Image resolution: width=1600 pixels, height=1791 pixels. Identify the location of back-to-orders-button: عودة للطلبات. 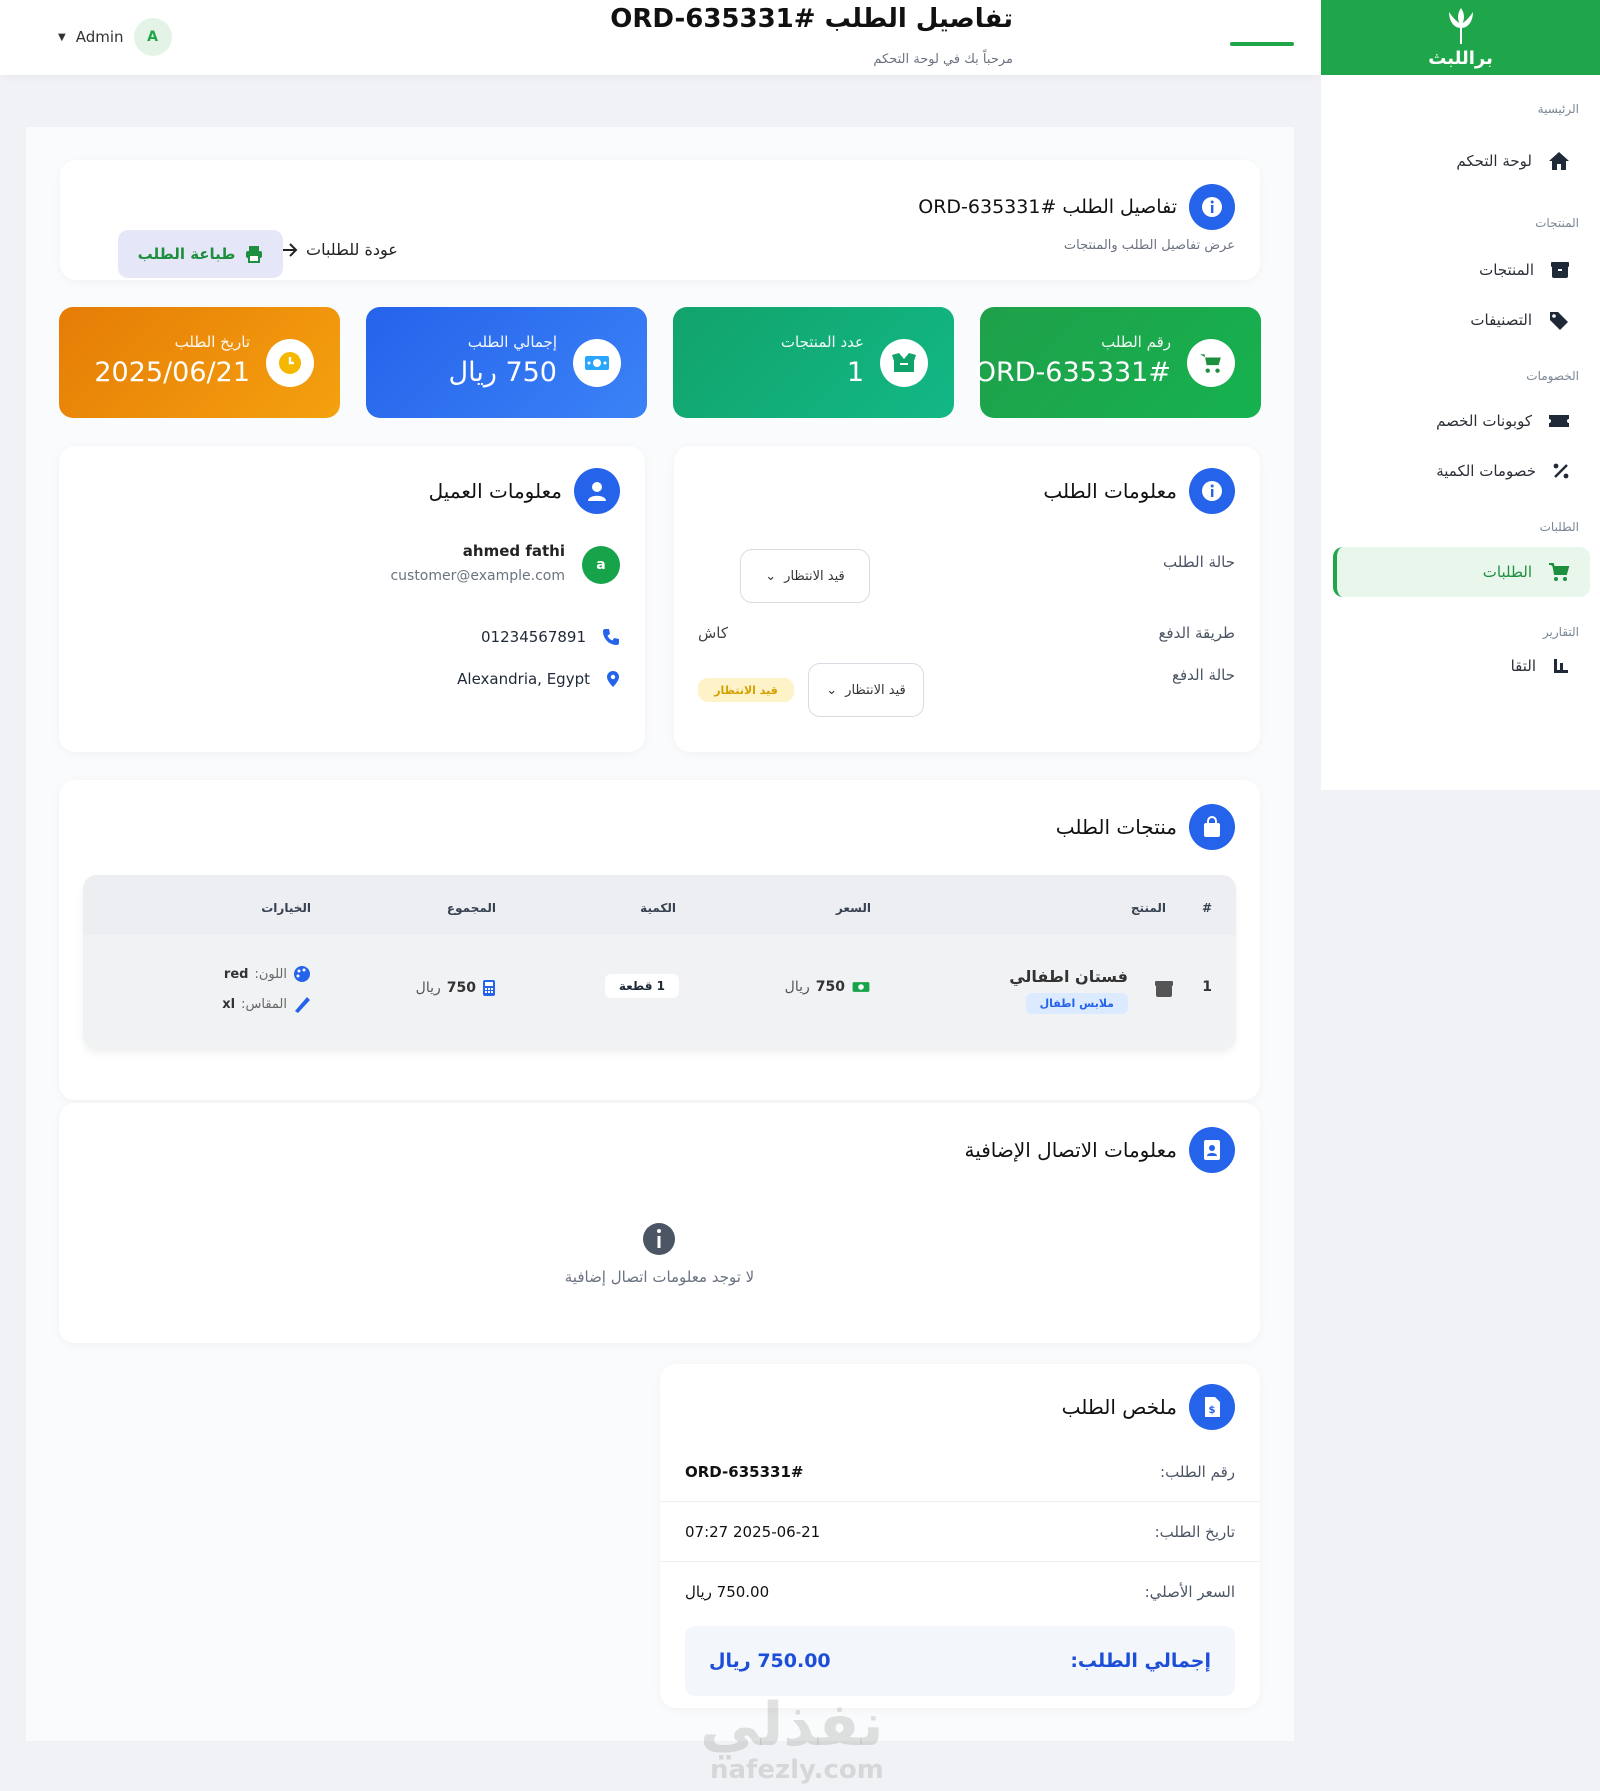
(339, 249).